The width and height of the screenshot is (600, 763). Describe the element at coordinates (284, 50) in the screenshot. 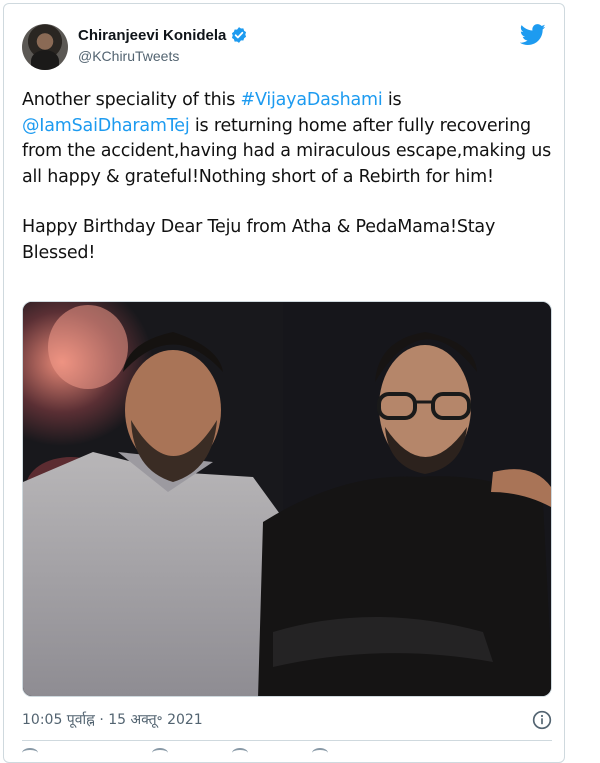

I see `tweet-header: Chiranjeevi Konidela @KChiruTweets` at that location.